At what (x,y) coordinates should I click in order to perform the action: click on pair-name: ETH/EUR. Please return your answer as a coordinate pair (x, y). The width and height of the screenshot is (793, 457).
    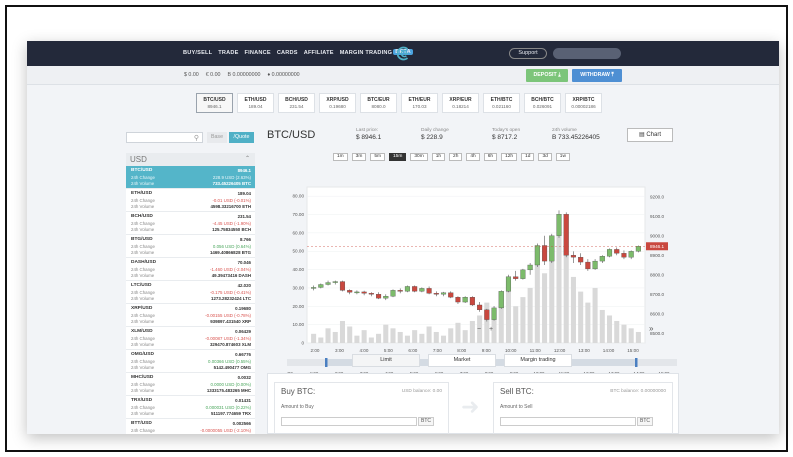
    Looking at the image, I should click on (419, 100).